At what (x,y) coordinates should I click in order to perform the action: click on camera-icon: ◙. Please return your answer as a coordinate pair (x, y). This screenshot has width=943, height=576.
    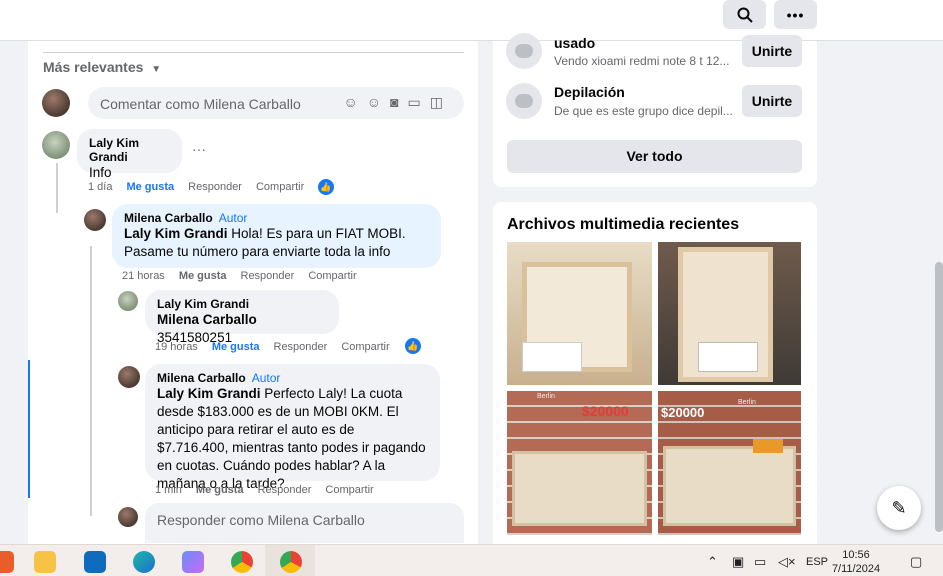
    Looking at the image, I should click on (398, 102).